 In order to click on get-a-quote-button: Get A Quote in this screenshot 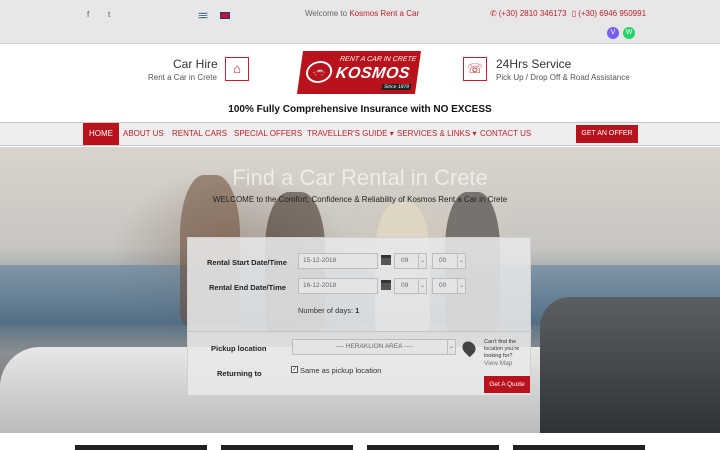, I will do `click(507, 384)`.